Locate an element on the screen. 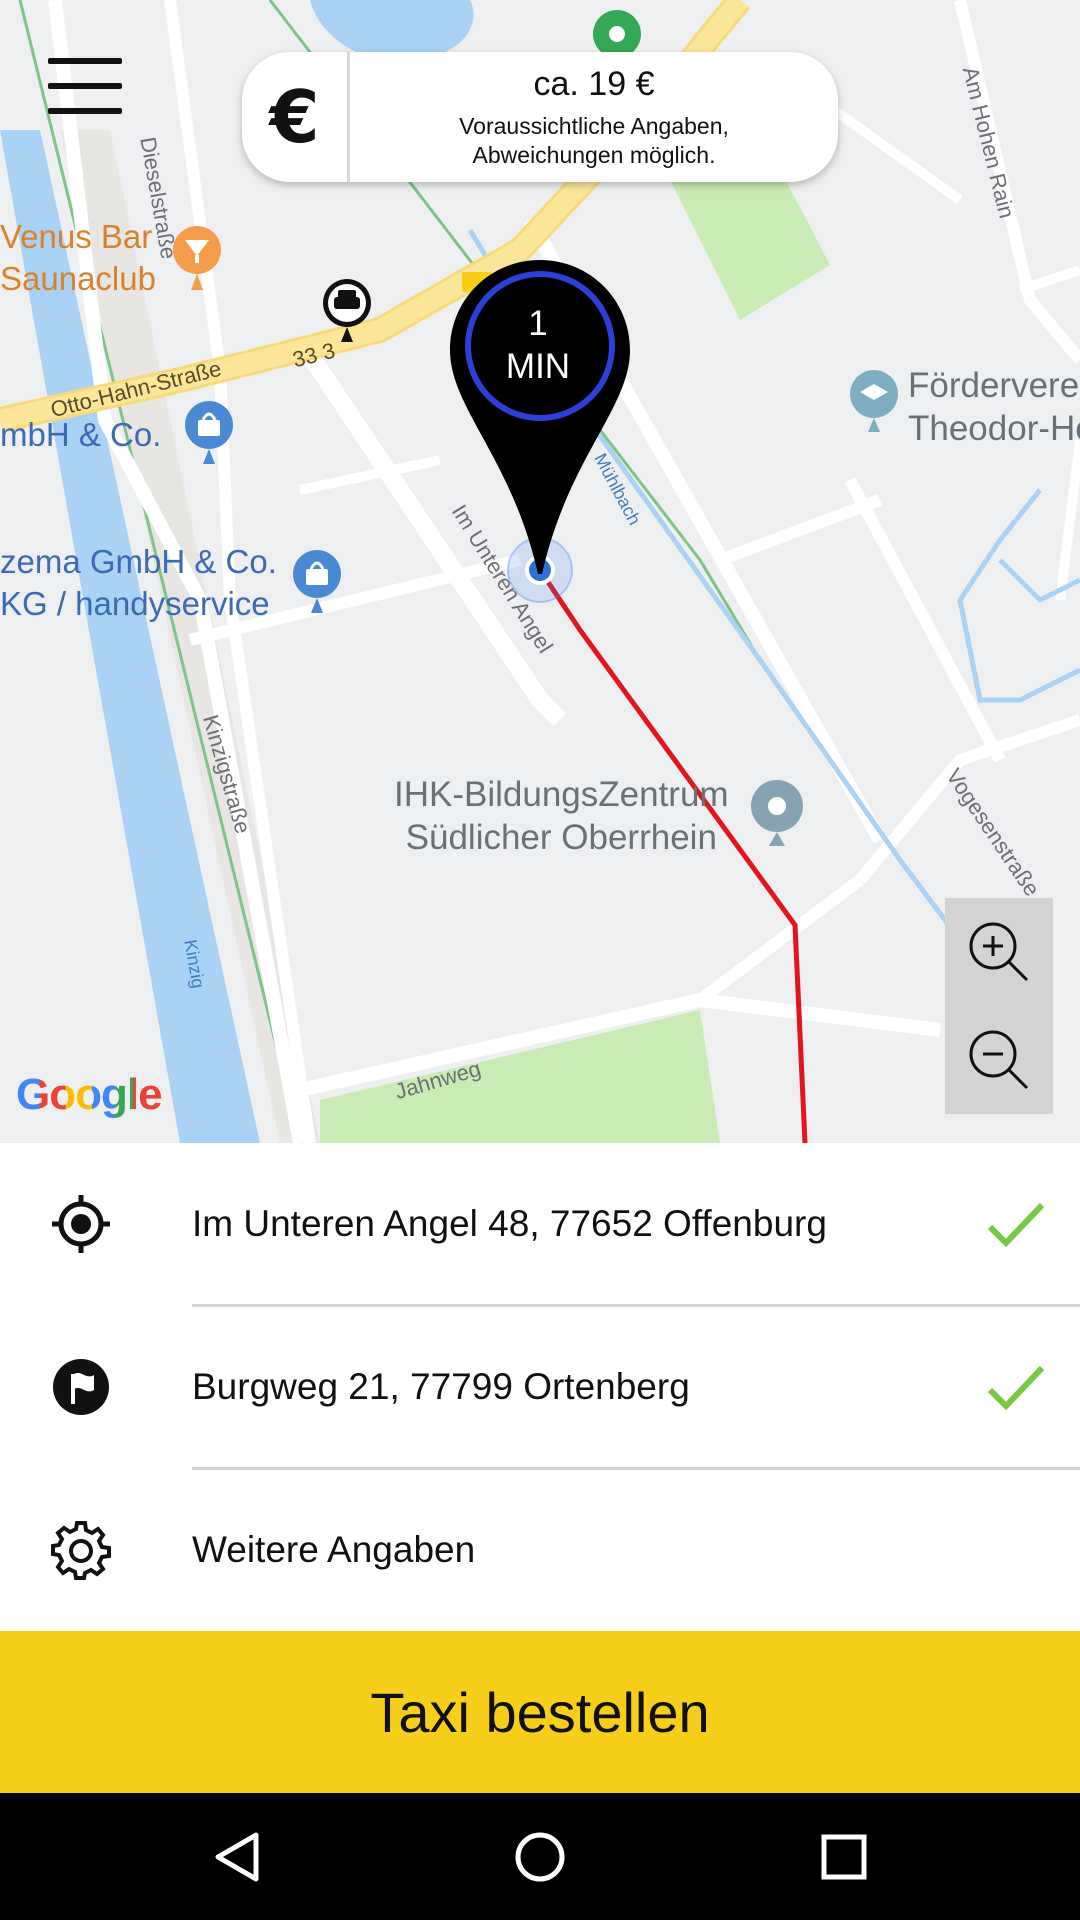  zoom-controls is located at coordinates (999, 1006).